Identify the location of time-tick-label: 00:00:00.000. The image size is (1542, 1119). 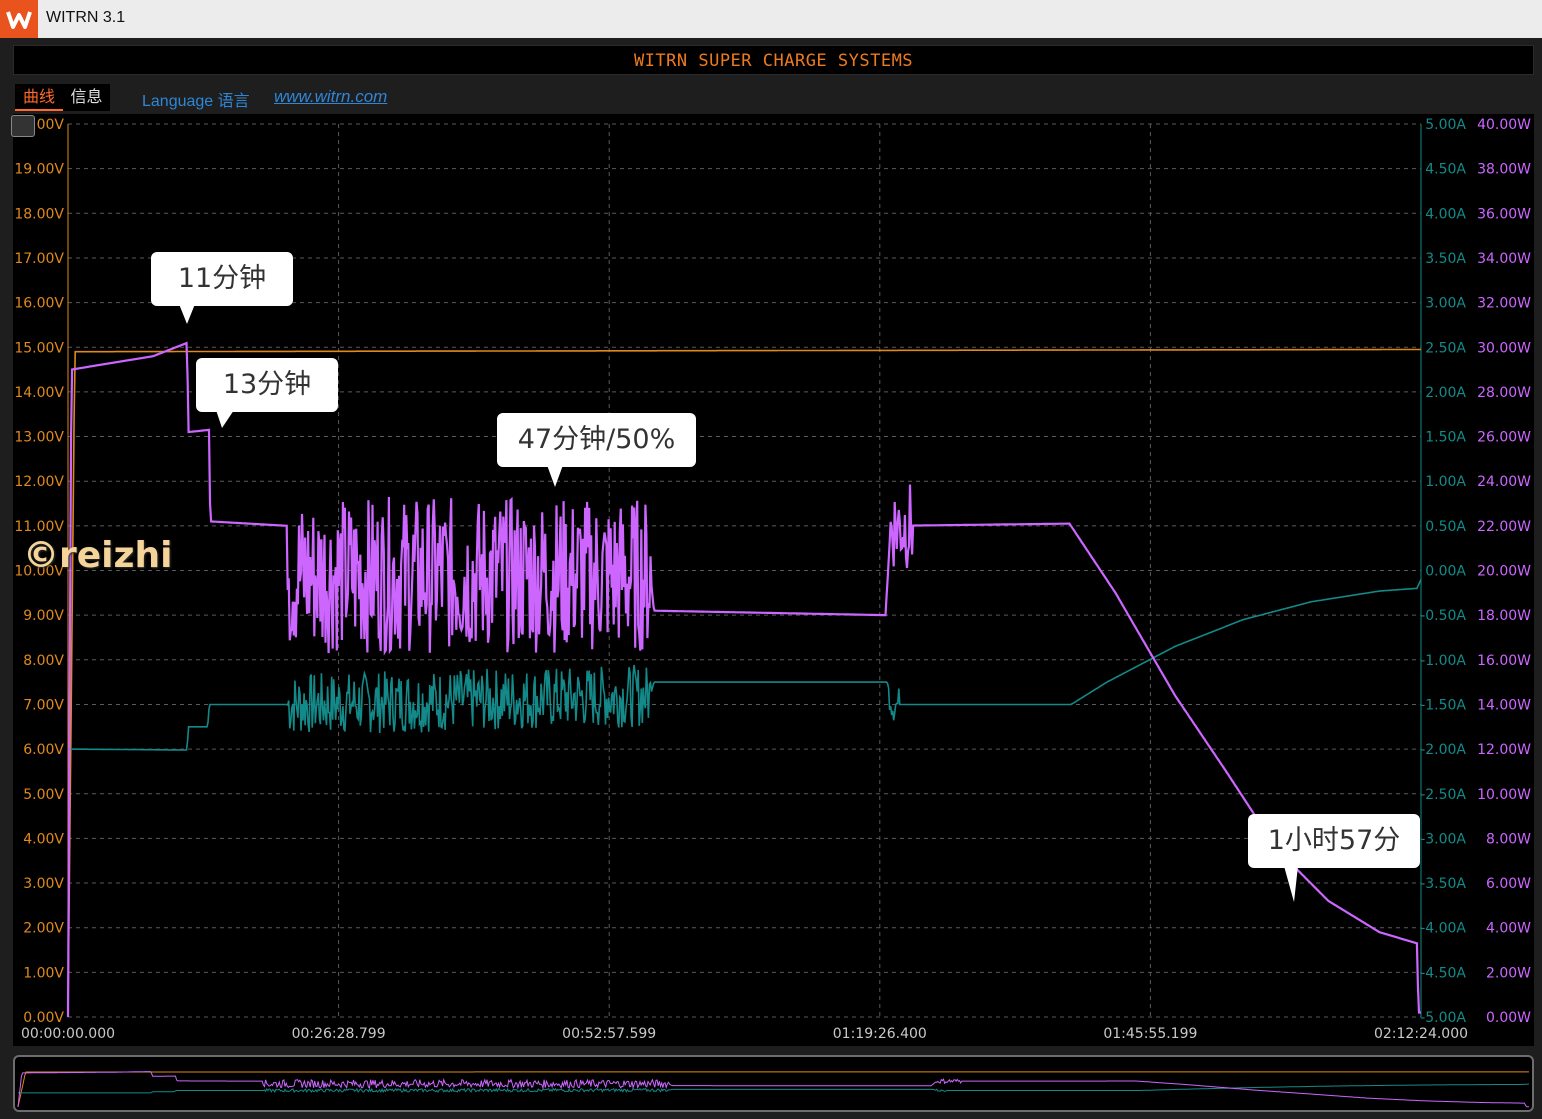
(68, 1034).